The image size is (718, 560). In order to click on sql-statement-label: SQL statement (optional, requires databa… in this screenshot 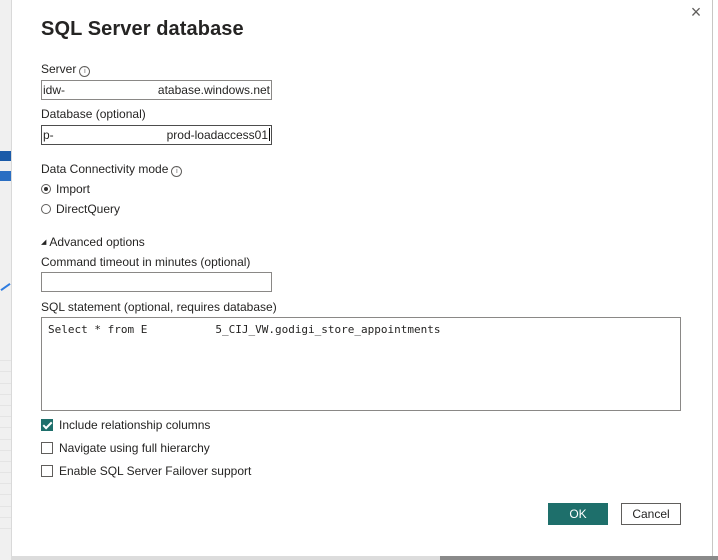, I will do `click(159, 307)`.